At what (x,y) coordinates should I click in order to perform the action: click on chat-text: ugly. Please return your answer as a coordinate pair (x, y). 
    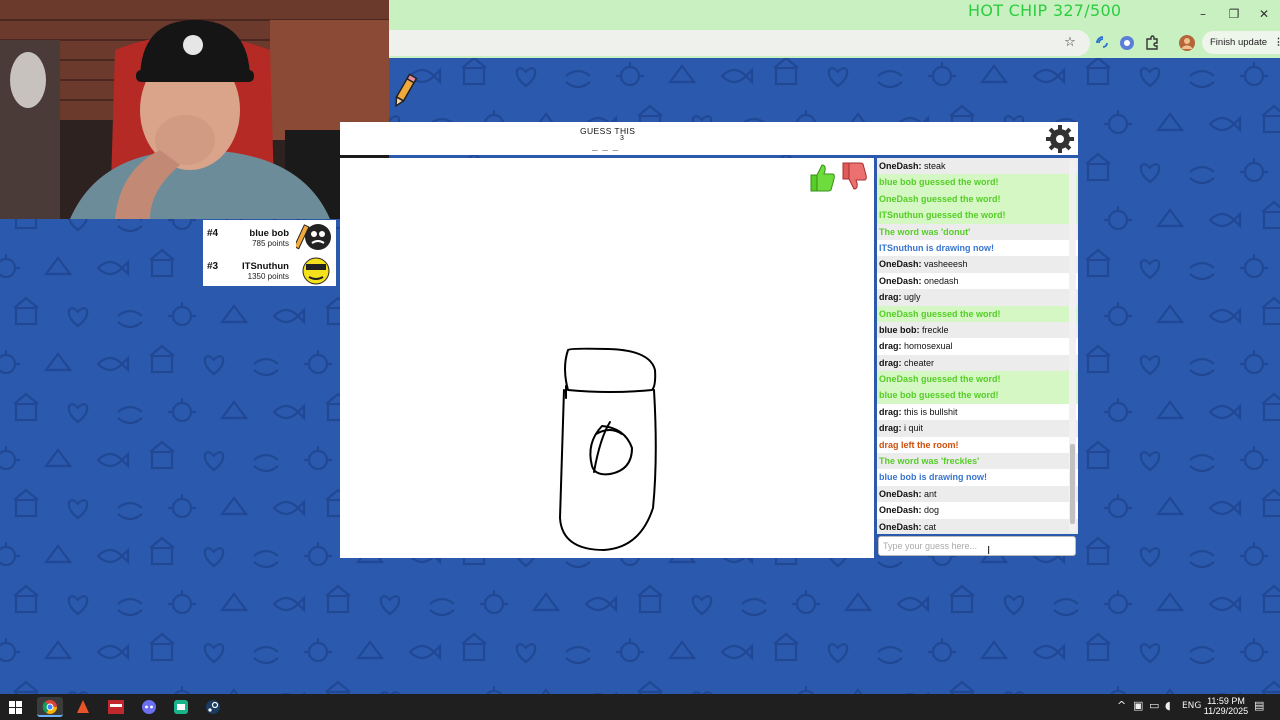
    Looking at the image, I should click on (912, 297).